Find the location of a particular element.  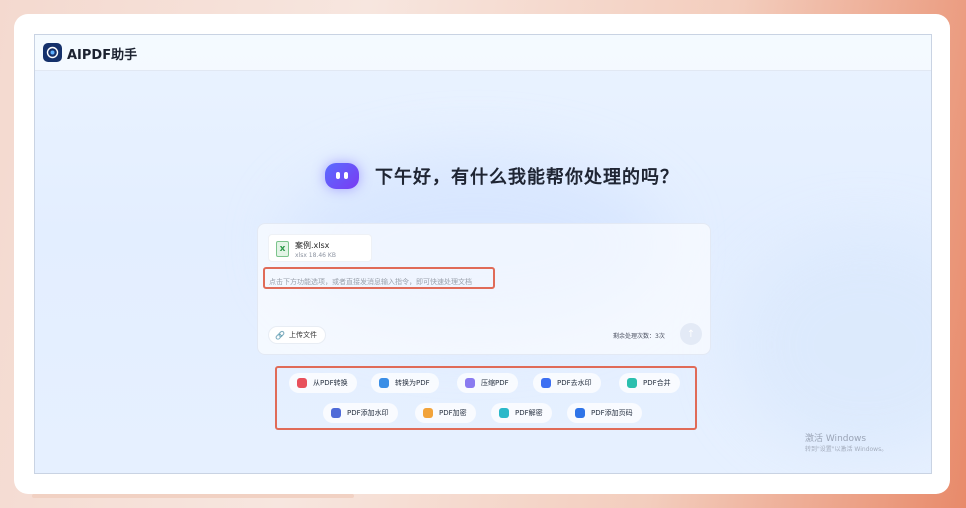

tool-compress-pdf: 压缩PDF is located at coordinates (487, 383).